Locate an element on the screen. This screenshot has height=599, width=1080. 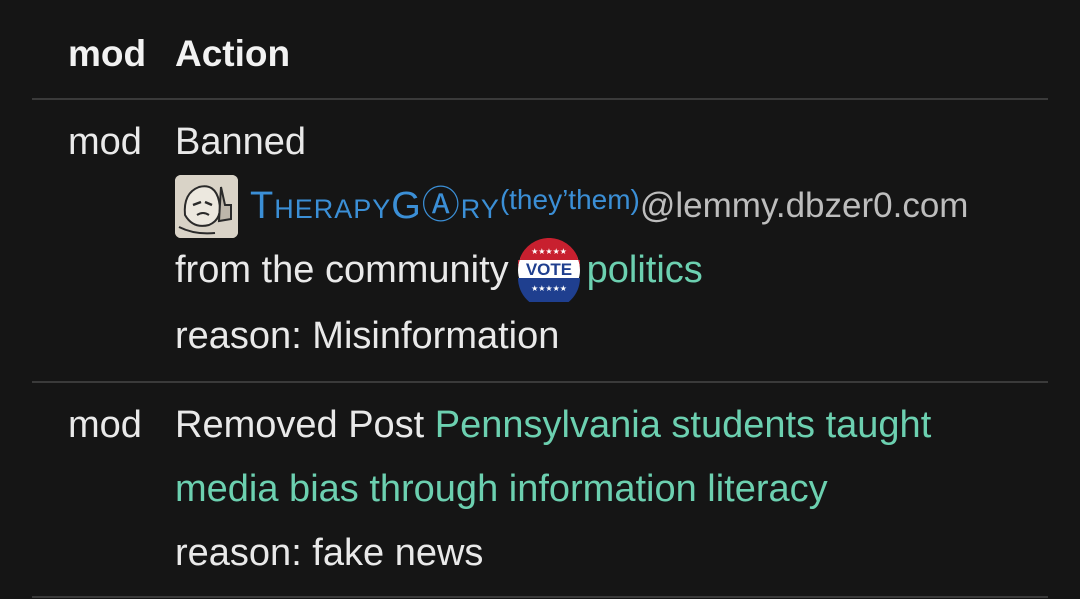
vote-community-icon: VOTE ★★★★★ ★★★★★ is located at coordinates (549, 273).